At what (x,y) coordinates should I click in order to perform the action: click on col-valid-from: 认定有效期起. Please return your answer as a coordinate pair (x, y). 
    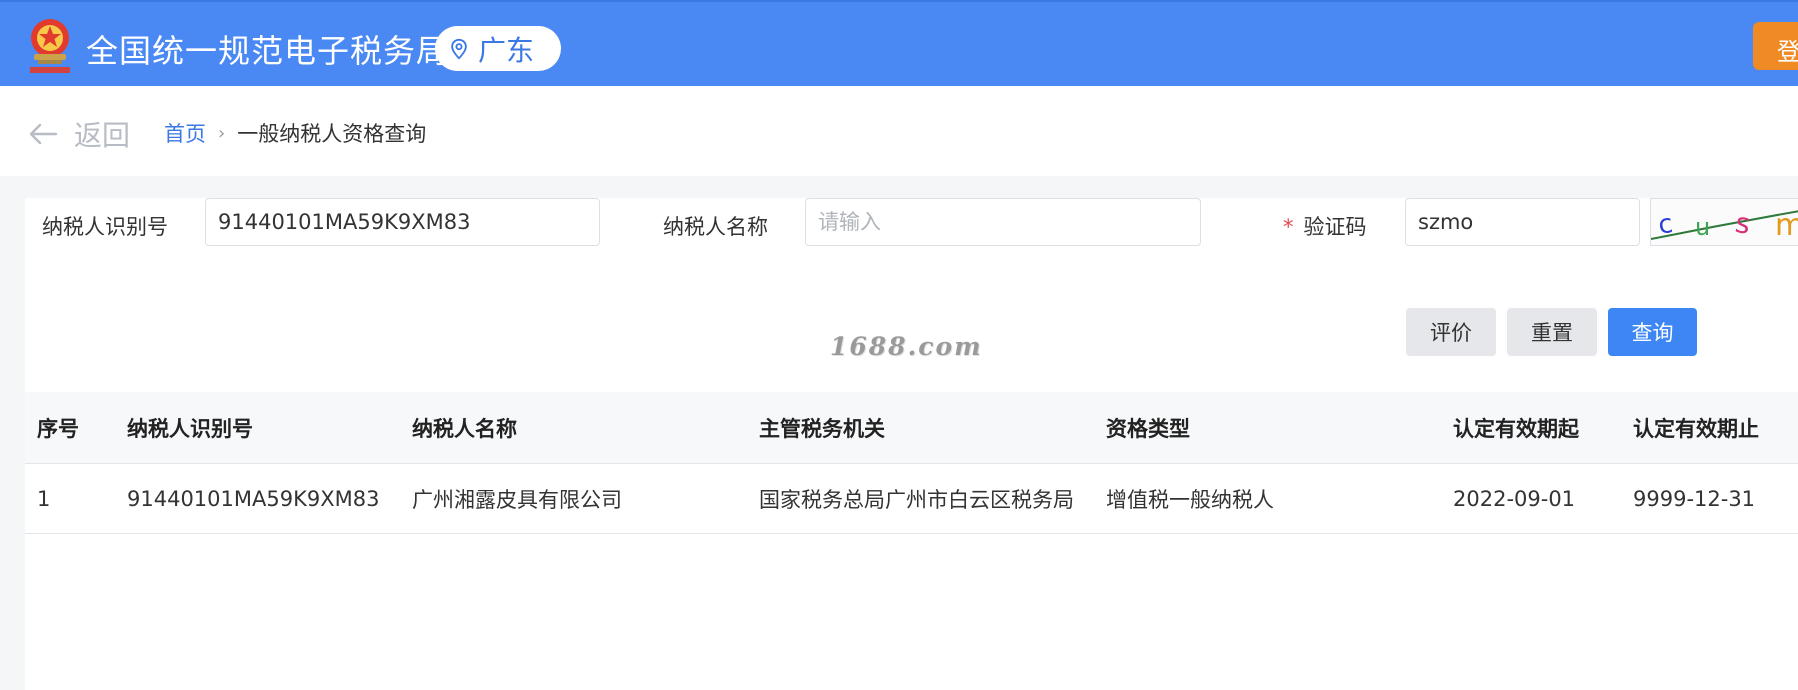
    Looking at the image, I should click on (1516, 428).